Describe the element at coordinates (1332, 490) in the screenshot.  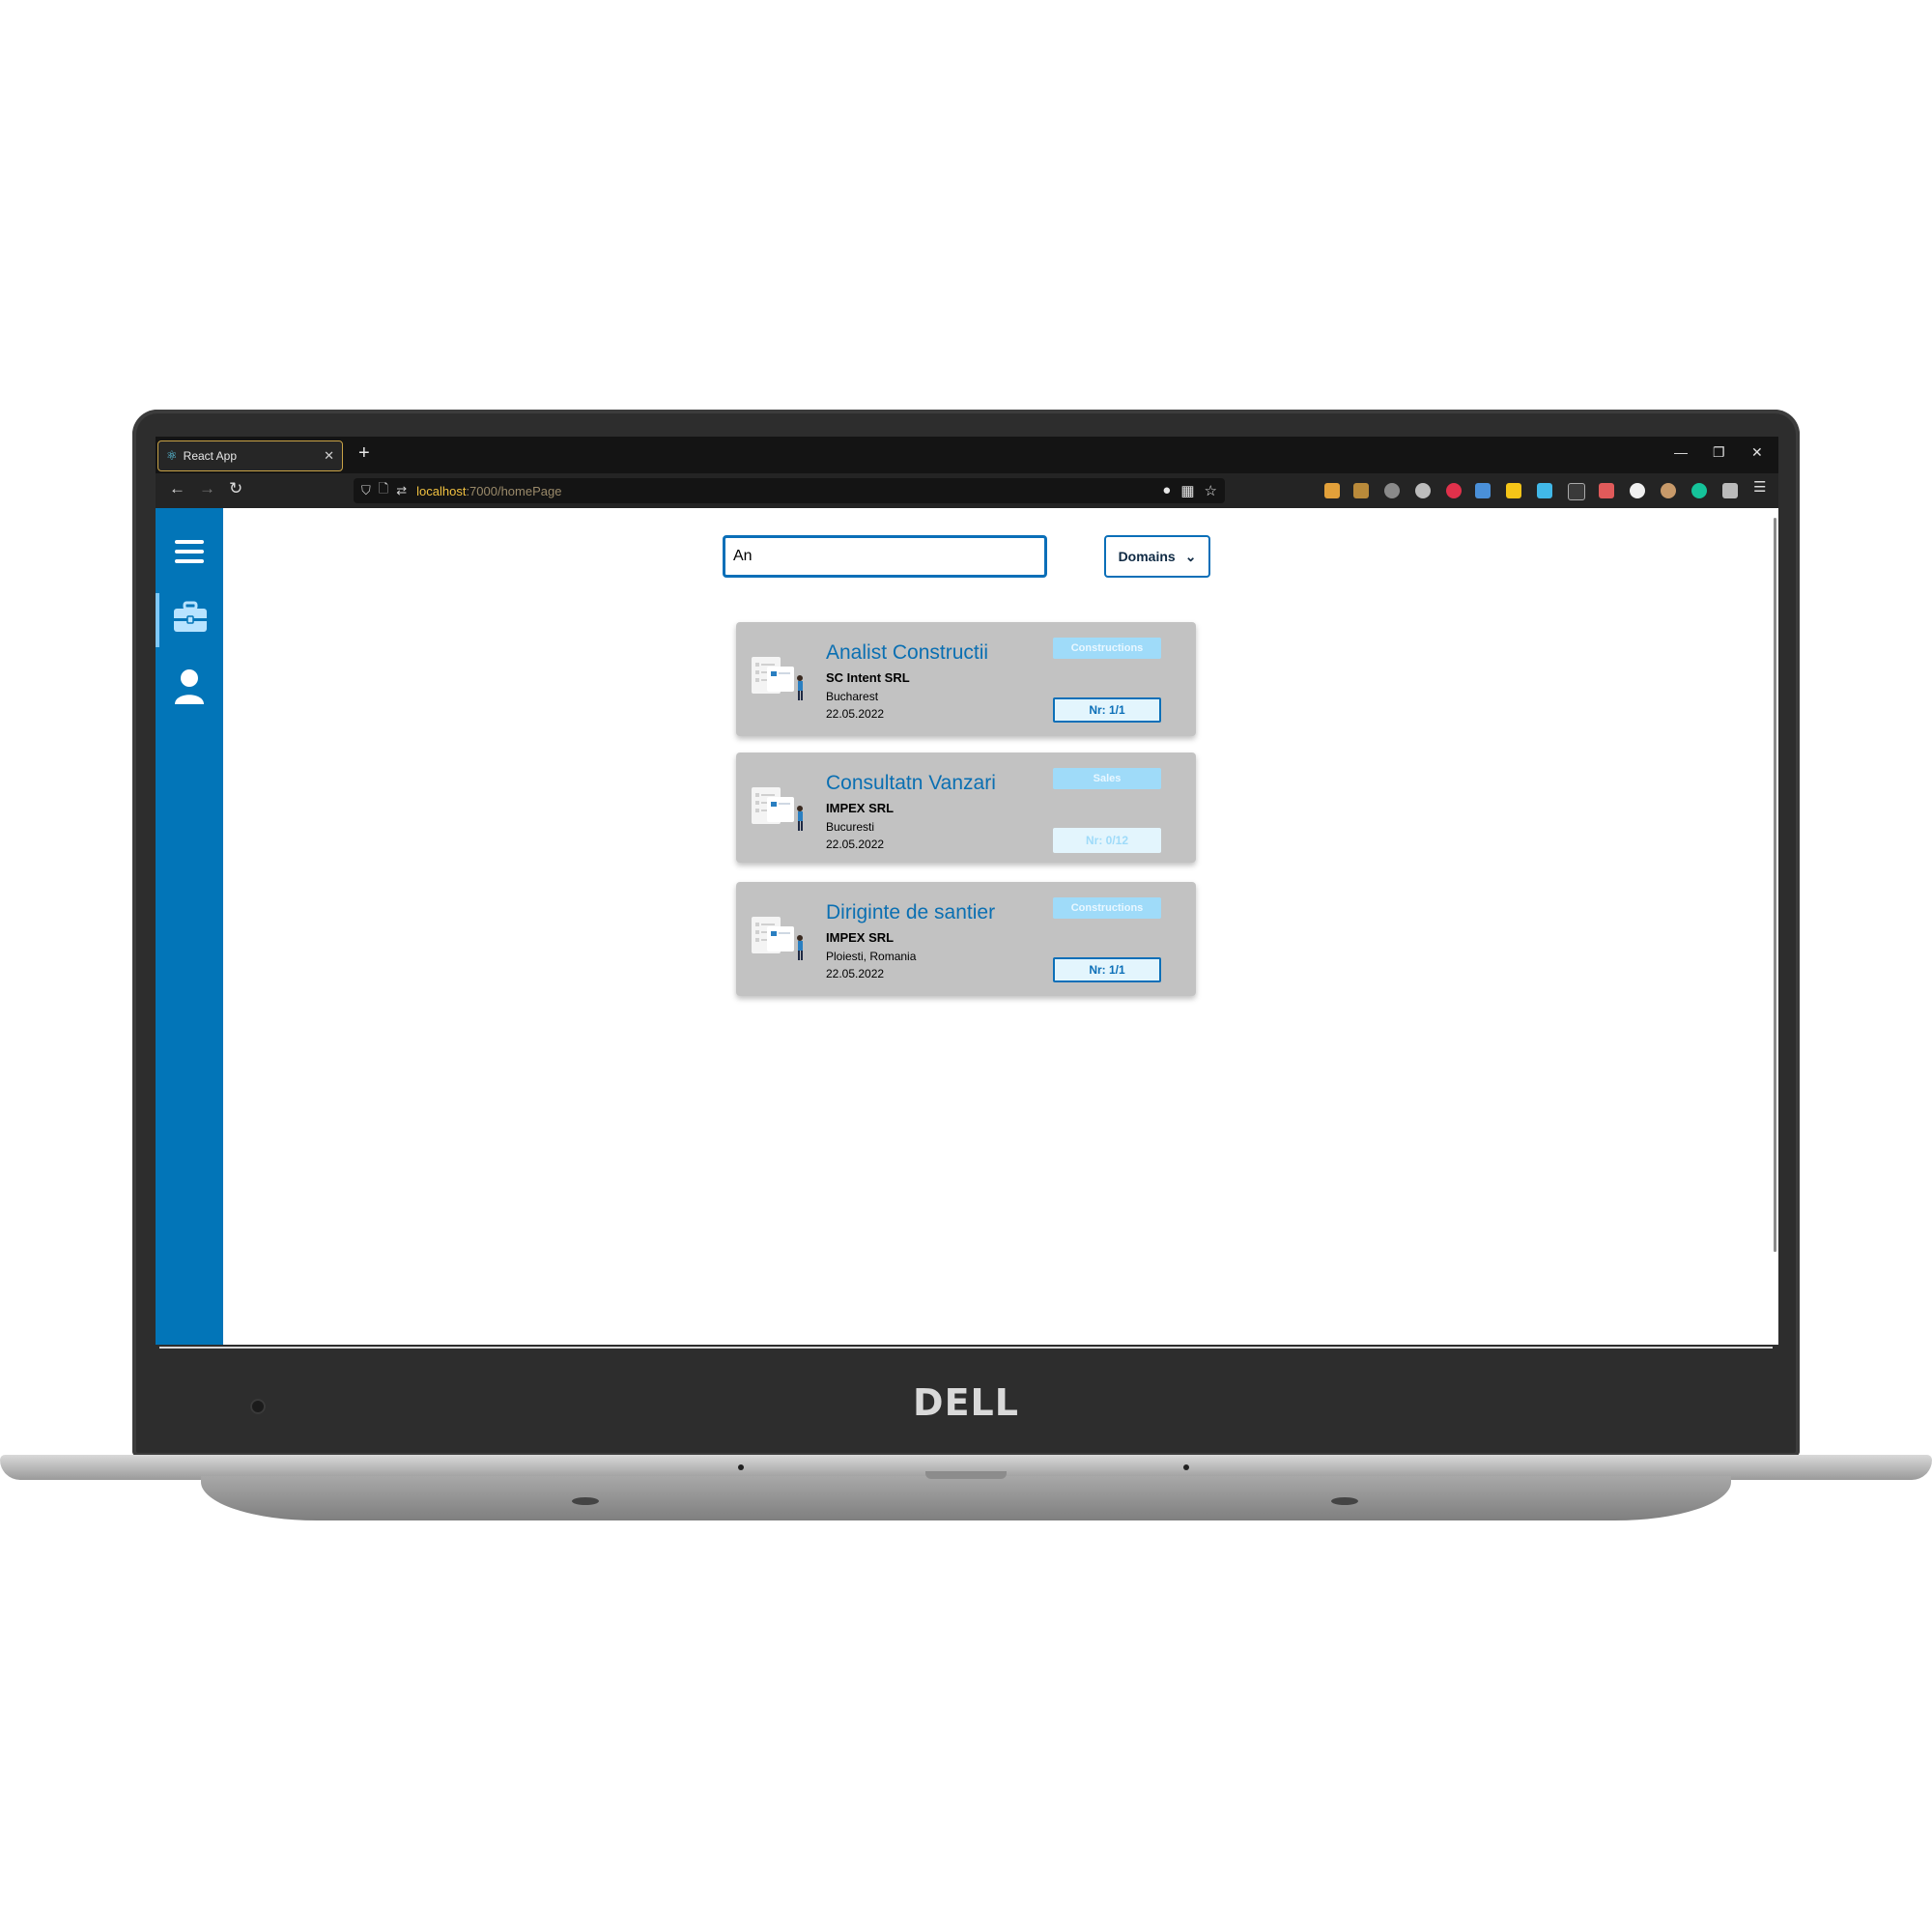
I see `pocket-icon` at that location.